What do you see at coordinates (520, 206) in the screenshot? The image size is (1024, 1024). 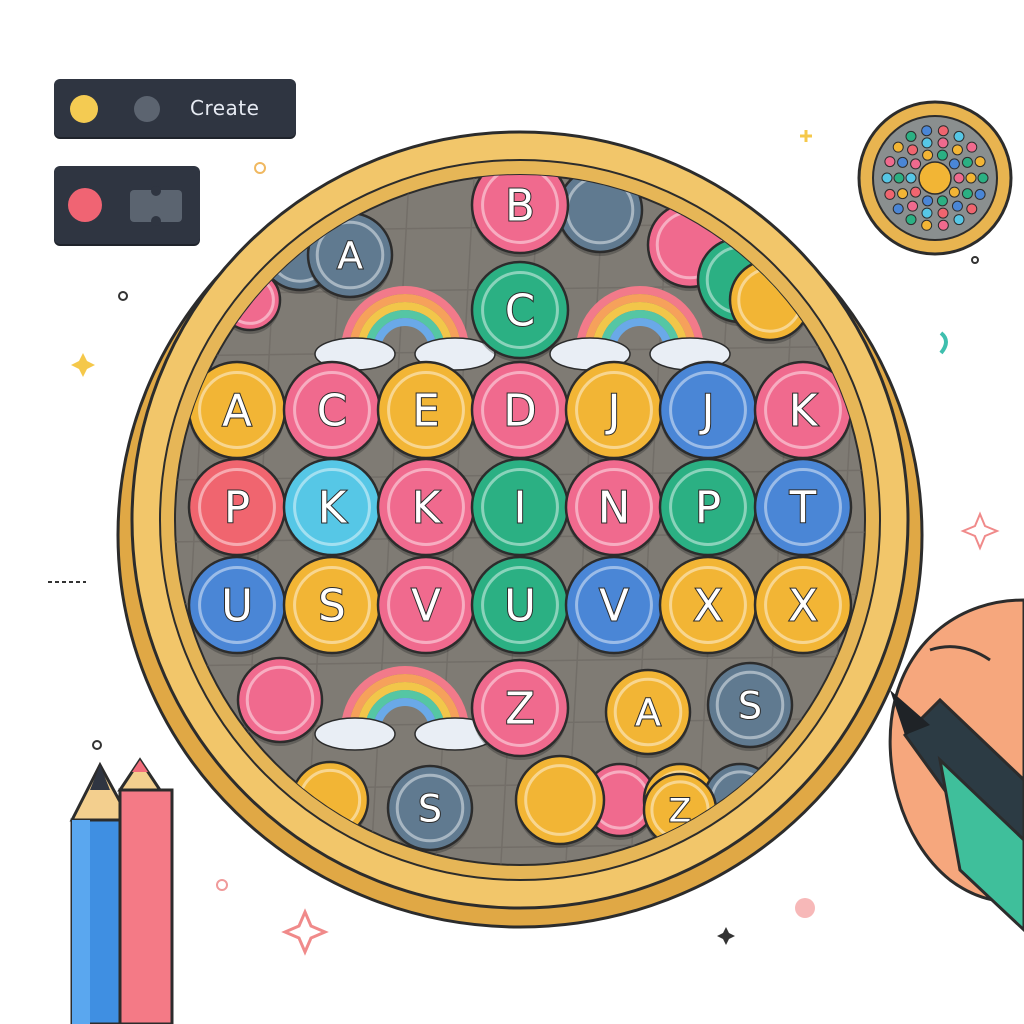 I see `coin-letter: B` at bounding box center [520, 206].